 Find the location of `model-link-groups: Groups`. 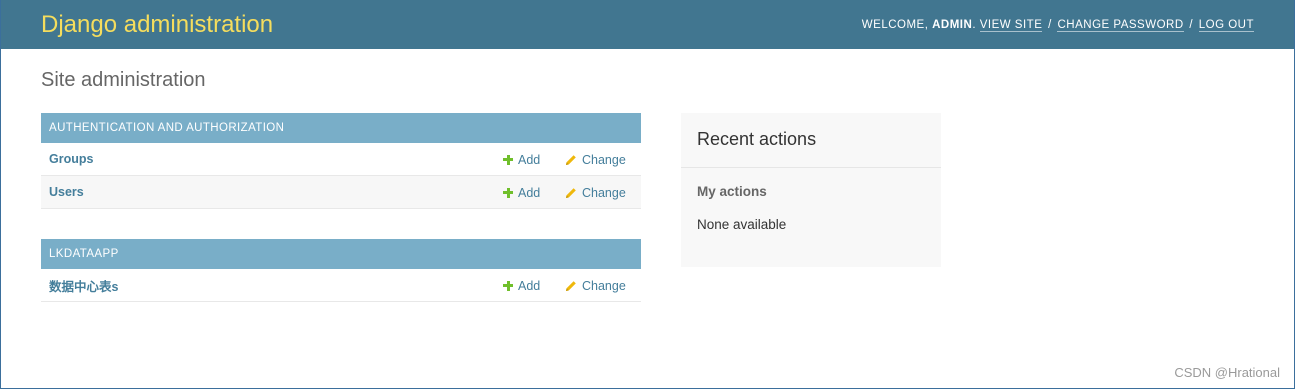

model-link-groups: Groups is located at coordinates (71, 159).